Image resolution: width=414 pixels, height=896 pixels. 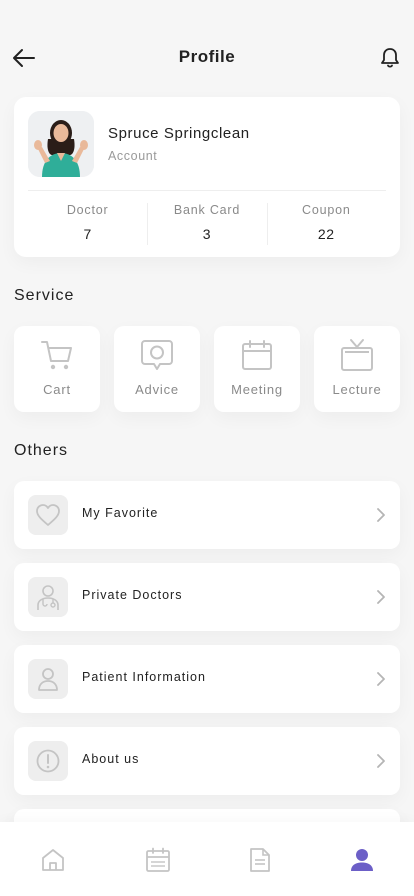 I want to click on profile-stats: Doctor 7 Bank Card 3 Coupon 22, so click(x=207, y=224).